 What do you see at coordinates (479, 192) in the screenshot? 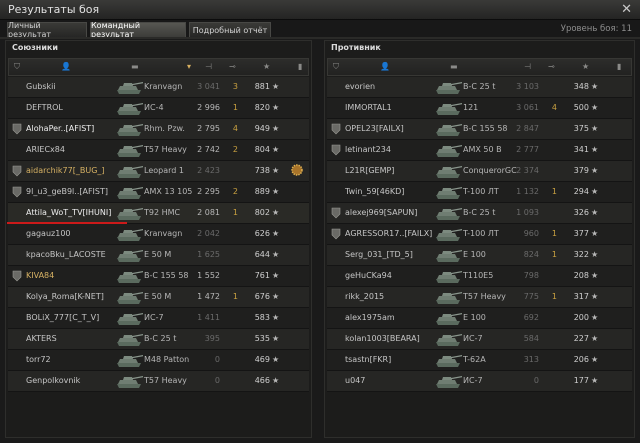
I see `table-row: Twin_59[46KD] T-100 ЛТ 1 132 1 294 ★` at bounding box center [479, 192].